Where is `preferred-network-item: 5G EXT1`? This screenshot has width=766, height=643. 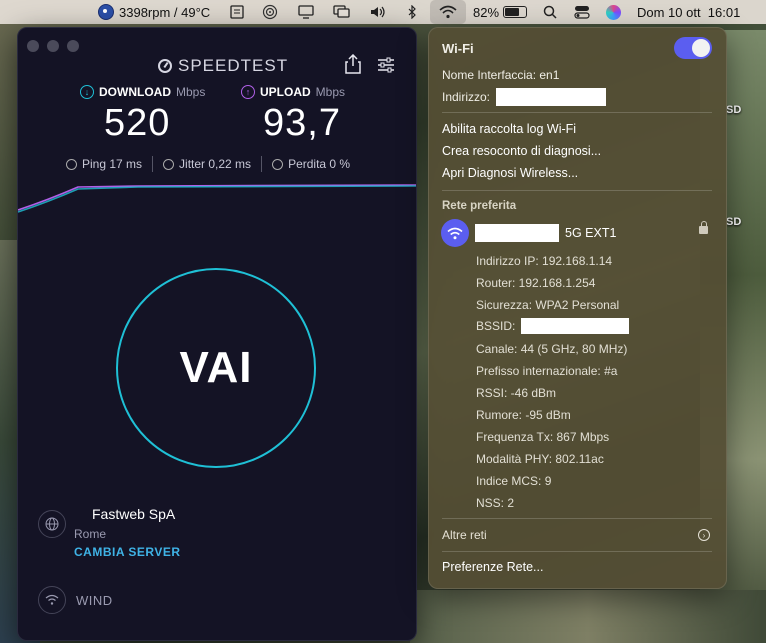
preferred-network-item: 5G EXT1 is located at coordinates (545, 233).